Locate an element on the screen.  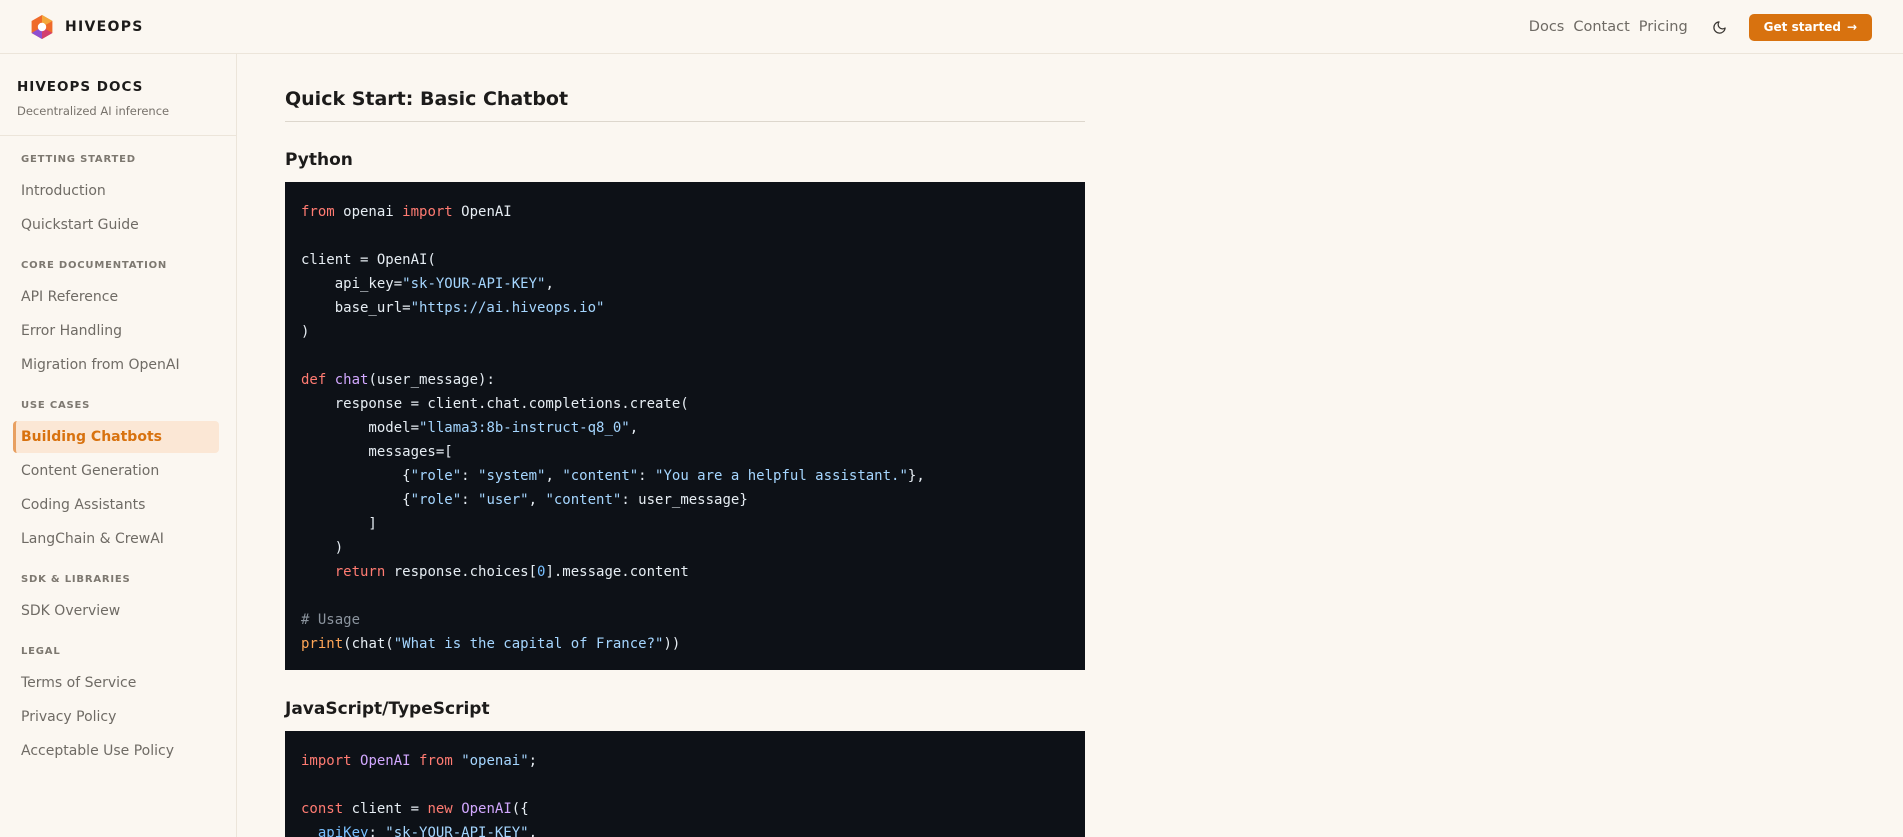
nav-link-pricing: Pricing is located at coordinates (1663, 27).